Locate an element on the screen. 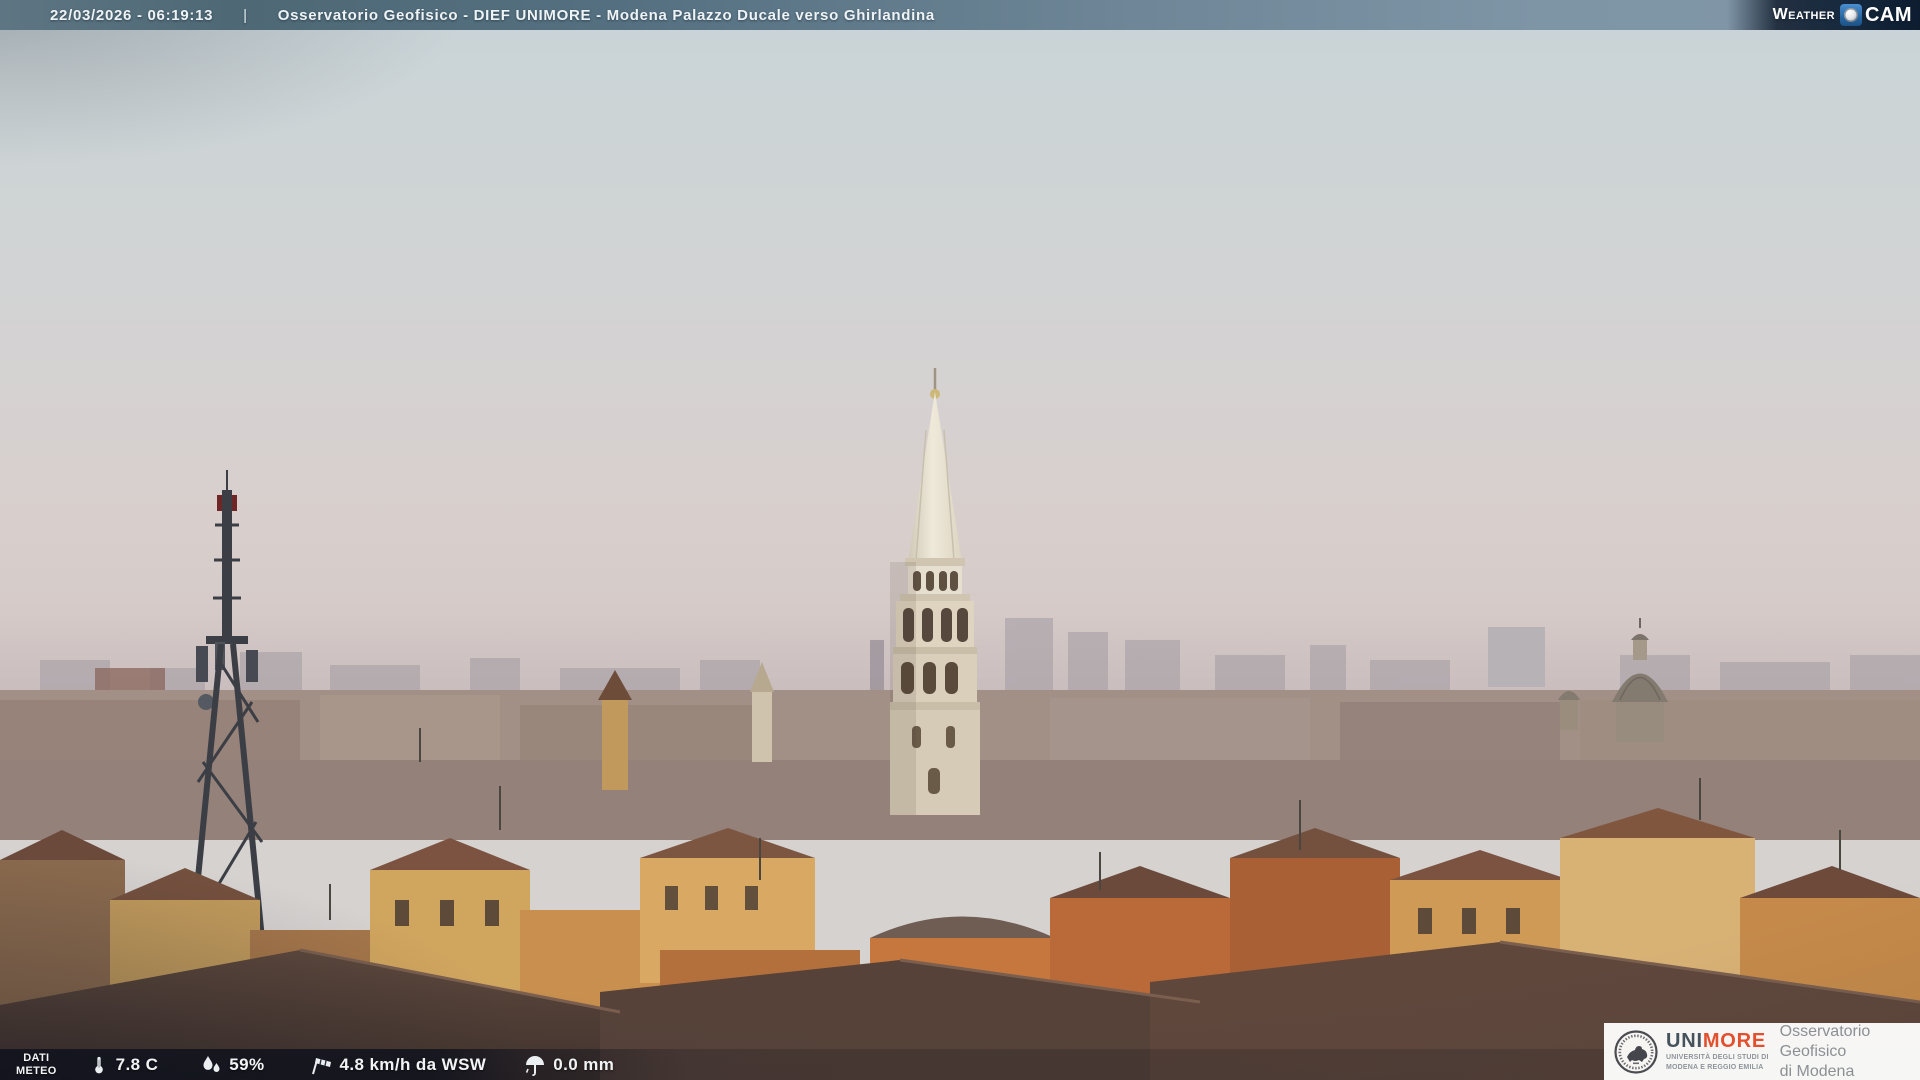  thermometer-icon is located at coordinates (98, 1064).